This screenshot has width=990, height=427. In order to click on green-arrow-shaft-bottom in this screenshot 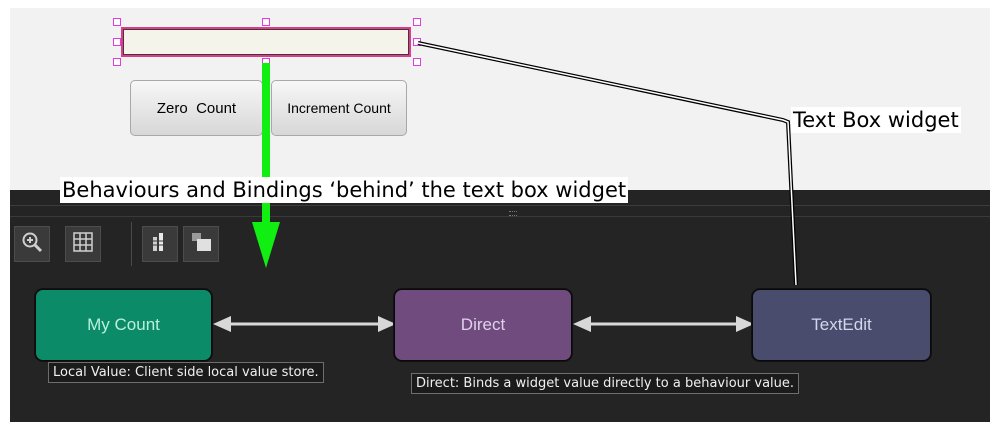, I will do `click(266, 214)`.